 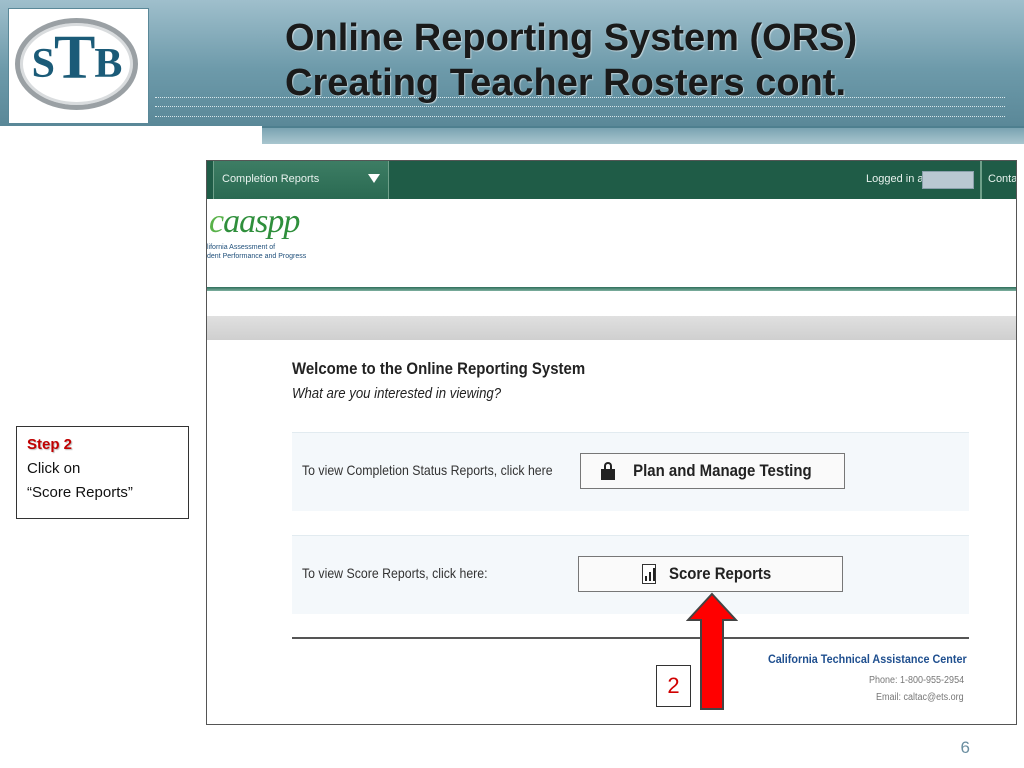 I want to click on lock-icon, so click(x=608, y=471).